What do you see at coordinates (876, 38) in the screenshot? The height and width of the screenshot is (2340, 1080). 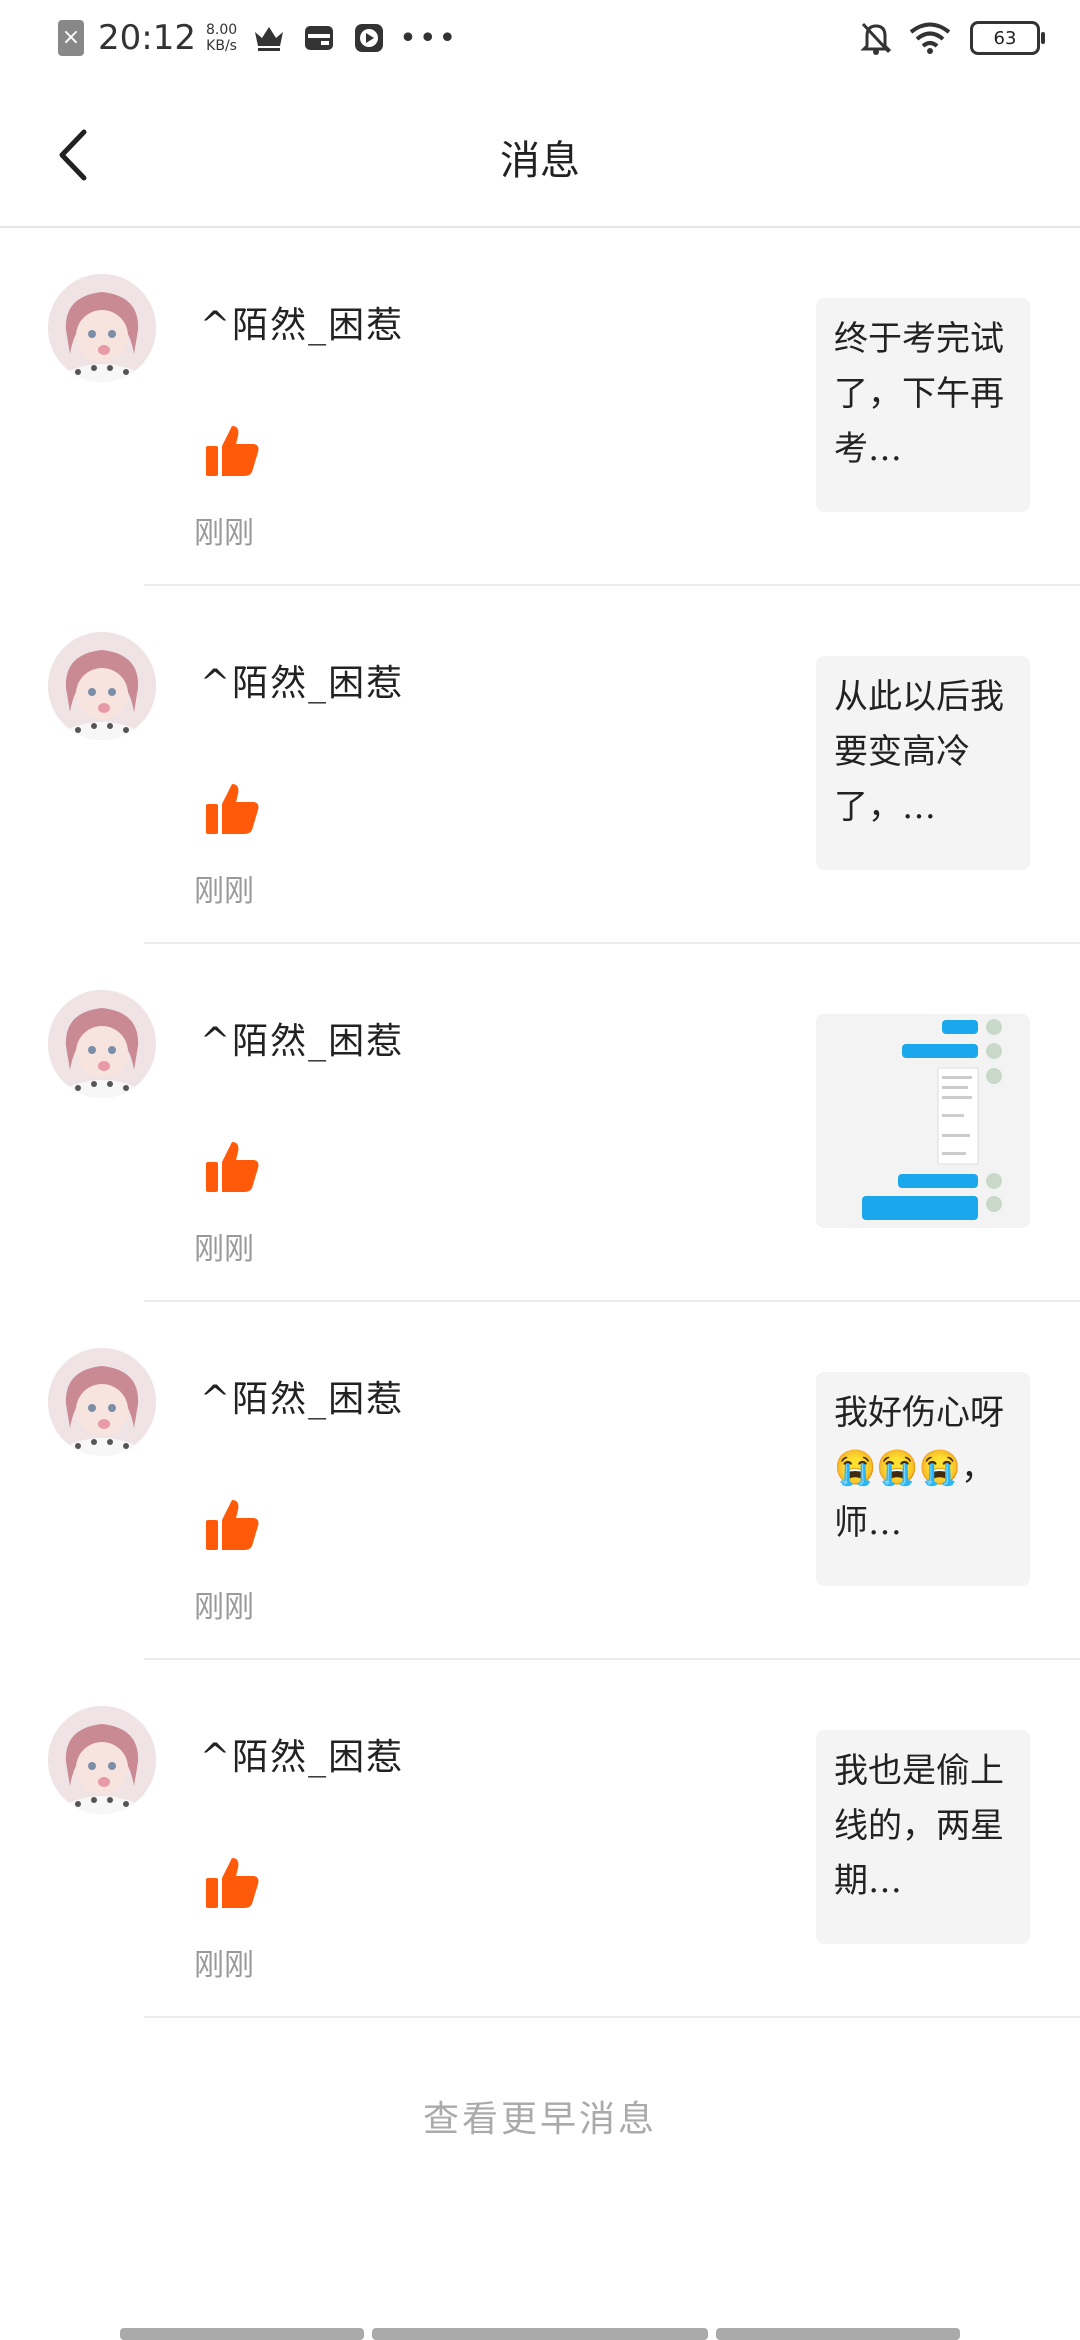 I see `mute-icon` at bounding box center [876, 38].